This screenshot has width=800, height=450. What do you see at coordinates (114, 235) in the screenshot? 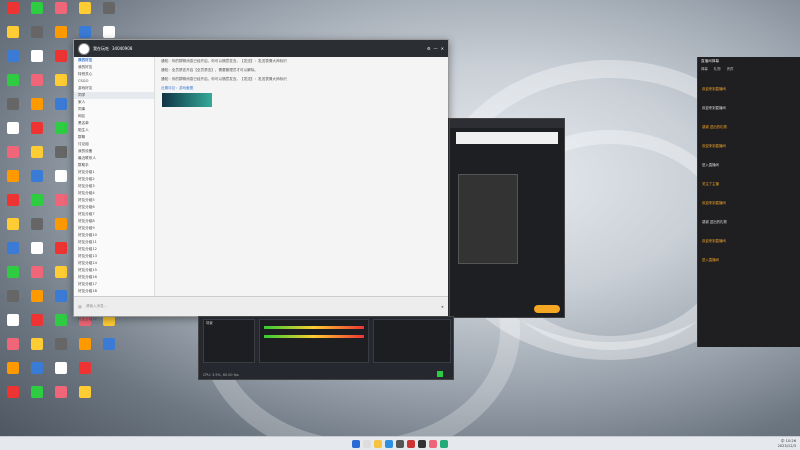
I see `sidebar-item: 好友分组10` at bounding box center [114, 235].